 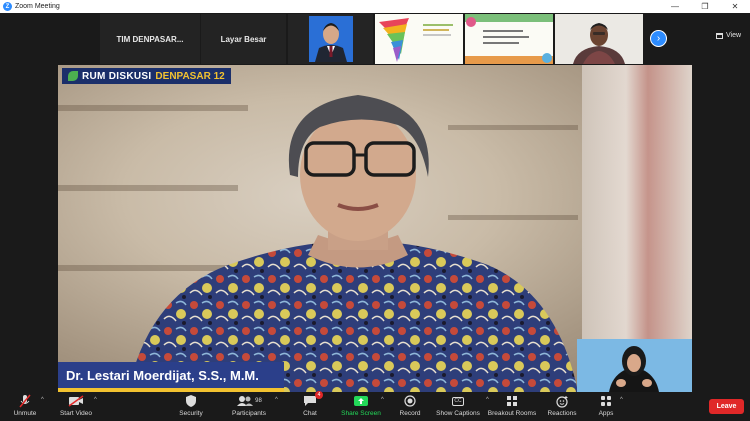 What do you see at coordinates (25, 401) in the screenshot?
I see `microphone-muted-icon` at bounding box center [25, 401].